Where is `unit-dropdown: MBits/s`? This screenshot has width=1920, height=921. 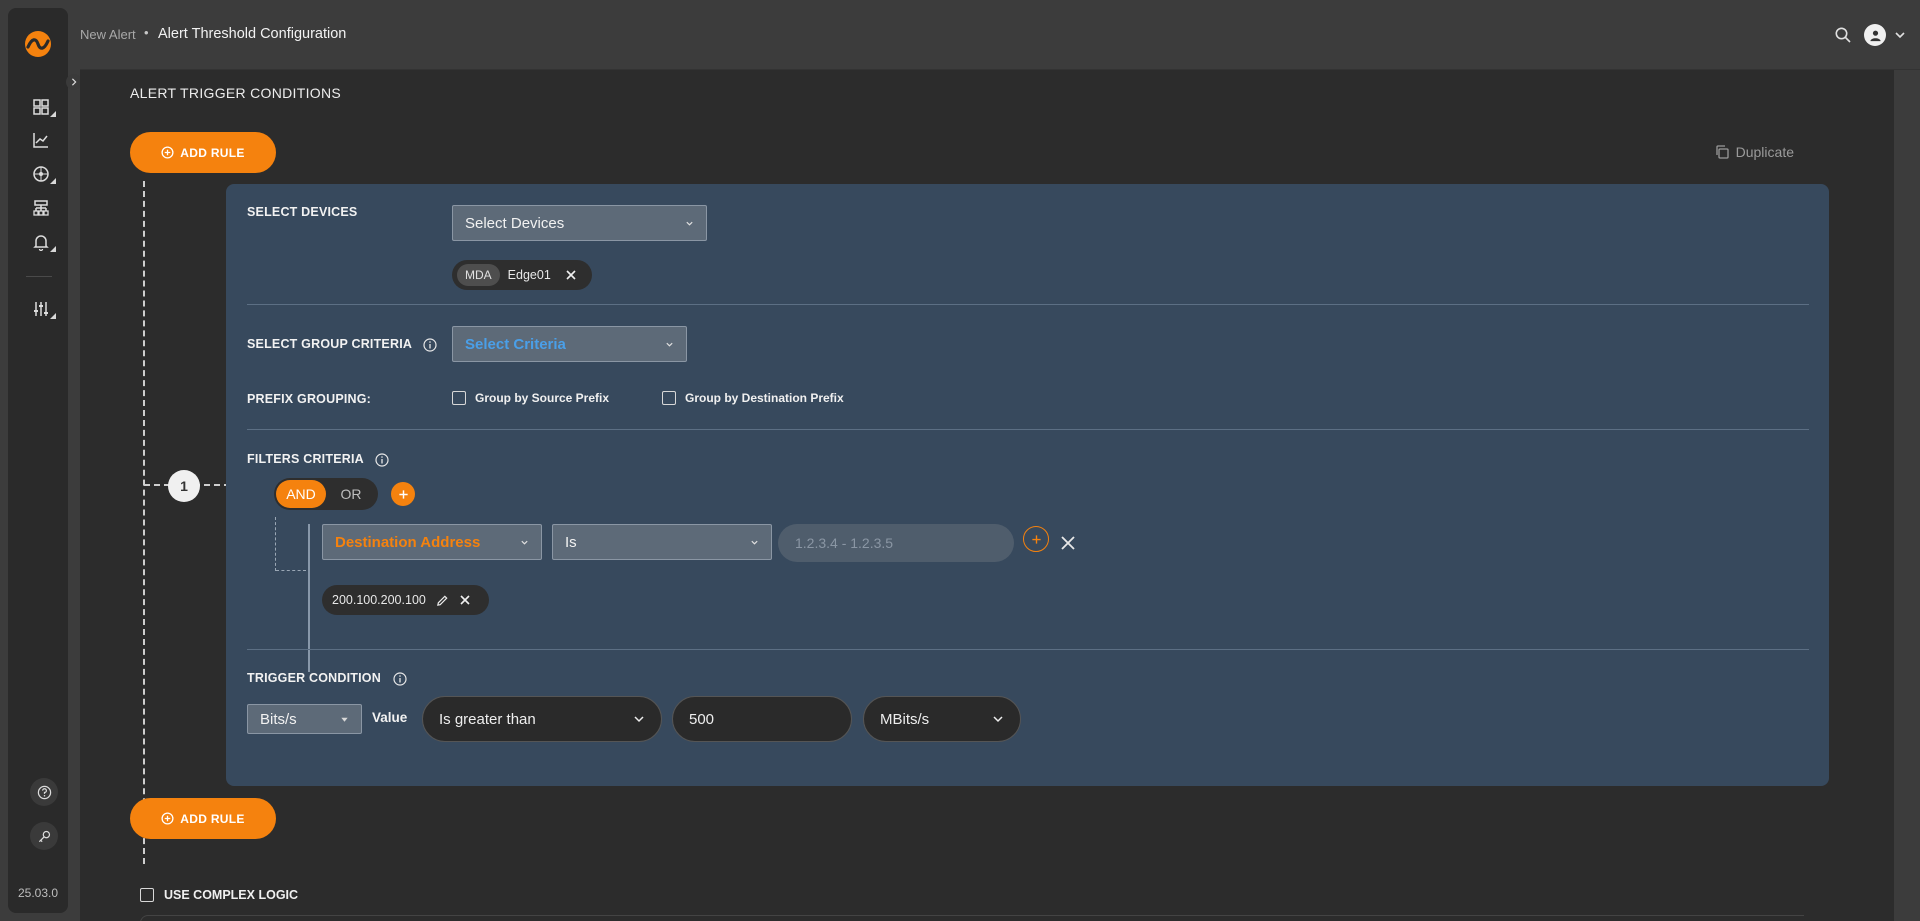 unit-dropdown: MBits/s is located at coordinates (942, 719).